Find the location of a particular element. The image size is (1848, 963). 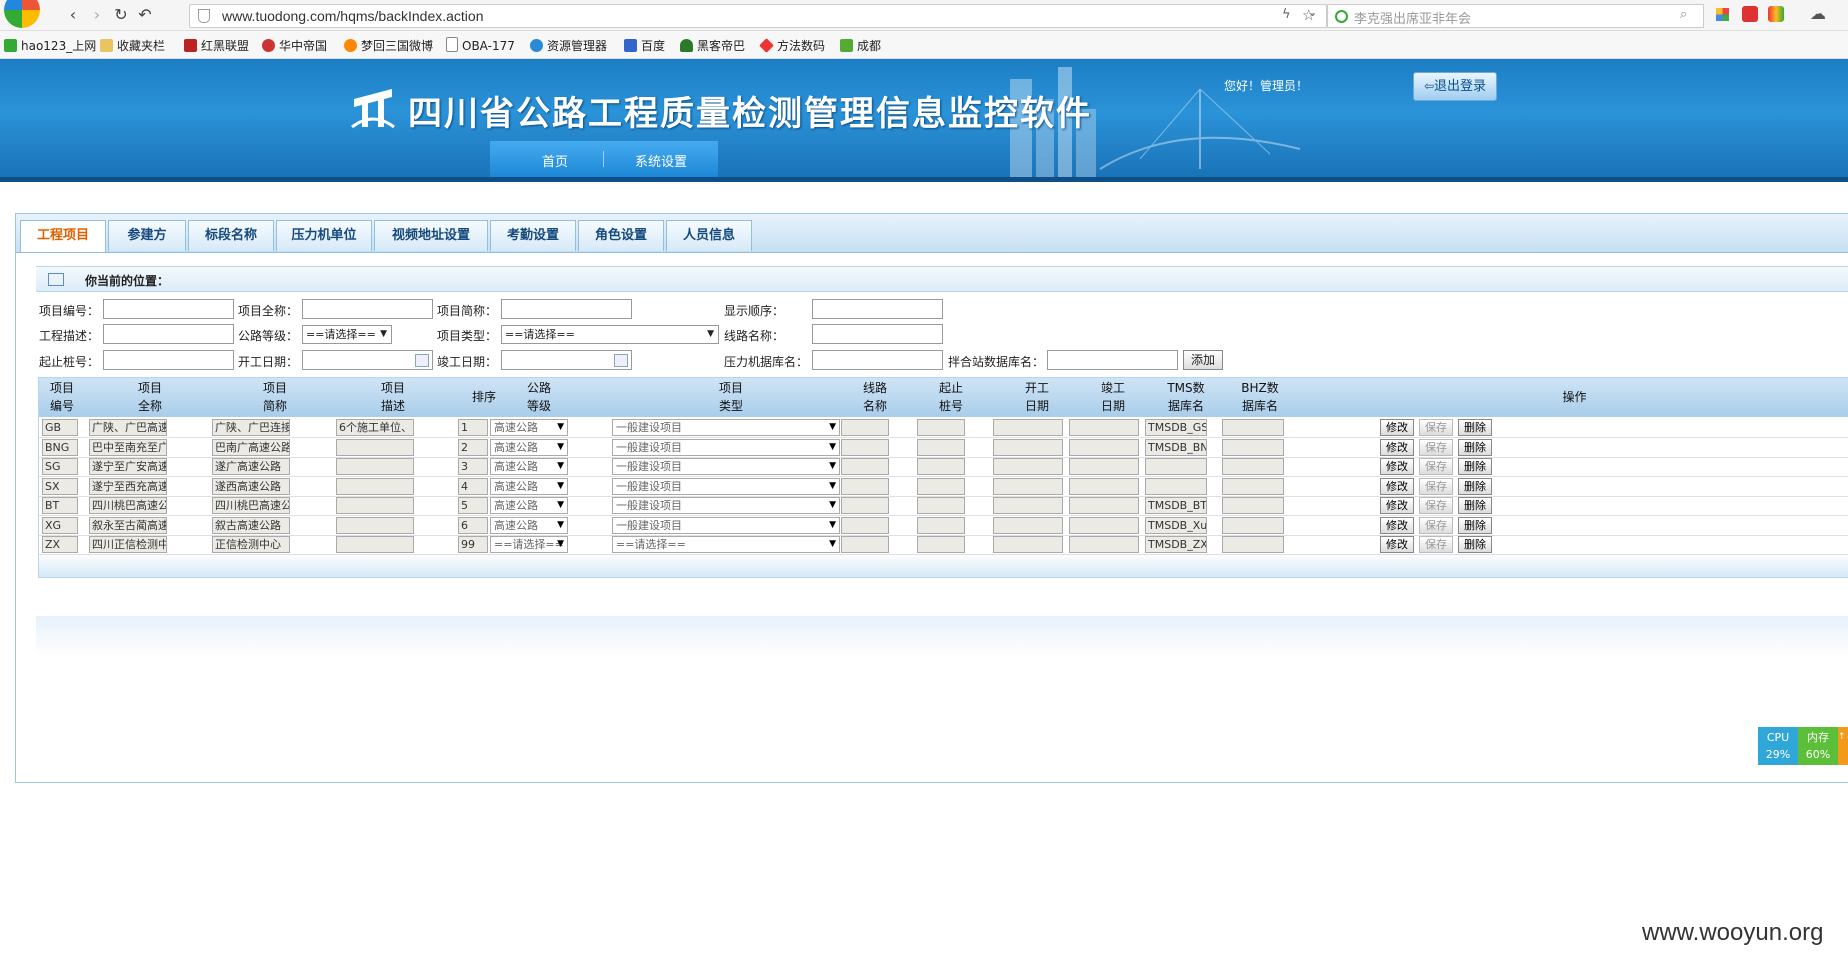

apps-icon is located at coordinates (1722, 14).